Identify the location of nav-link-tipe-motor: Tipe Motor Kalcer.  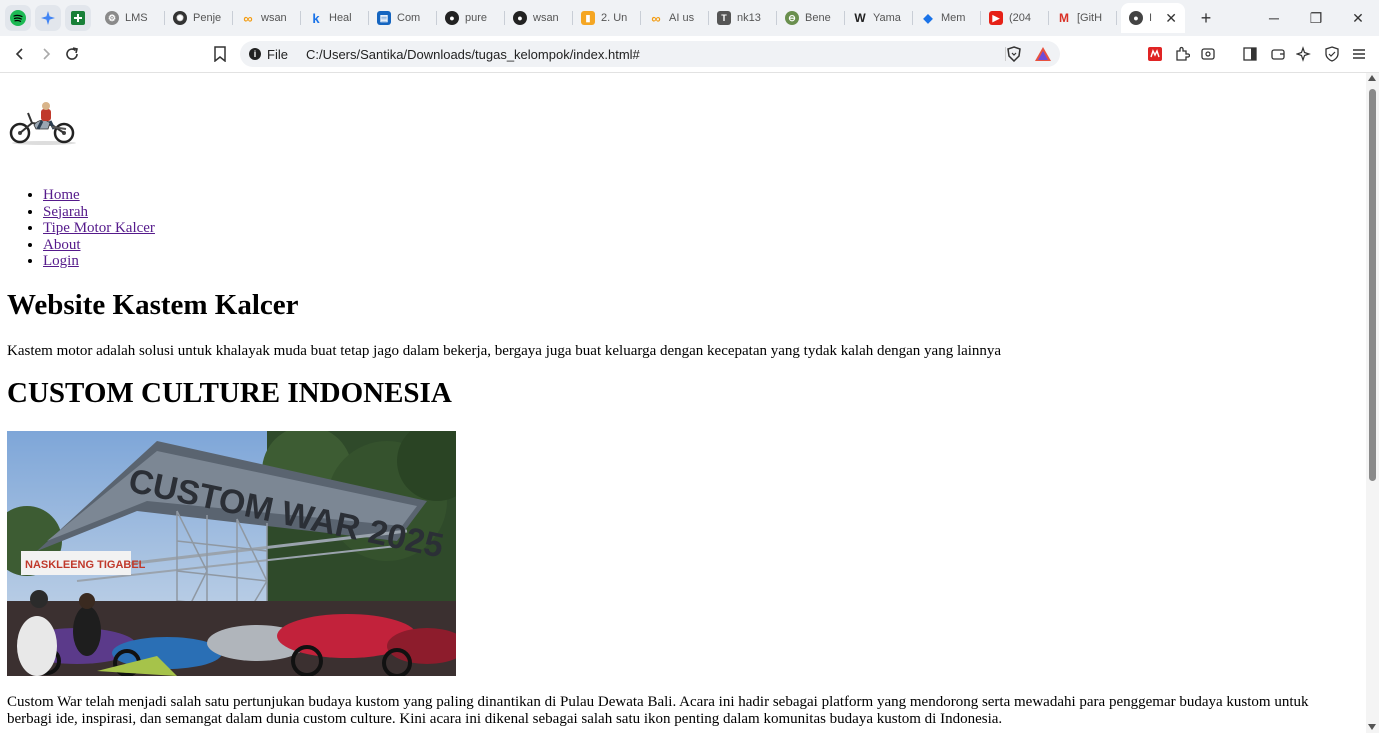
(99, 228).